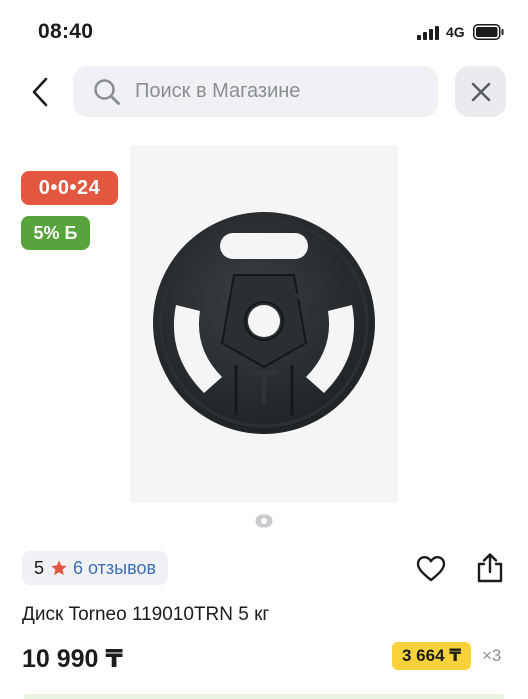 This screenshot has height=699, width=528. What do you see at coordinates (264, 521) in the screenshot?
I see `gallery-page-indicator` at bounding box center [264, 521].